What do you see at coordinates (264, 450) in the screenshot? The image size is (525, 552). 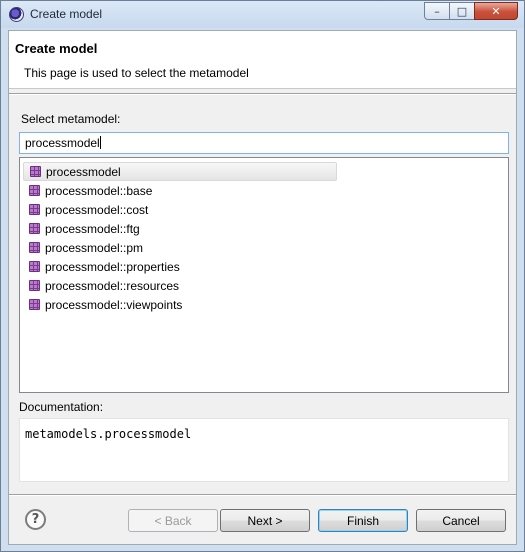 I see `documentation-box: metamodels.processmodel` at bounding box center [264, 450].